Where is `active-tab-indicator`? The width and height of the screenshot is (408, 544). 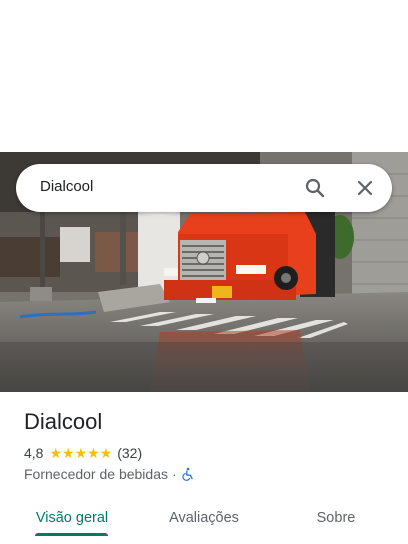 active-tab-indicator is located at coordinates (71, 534).